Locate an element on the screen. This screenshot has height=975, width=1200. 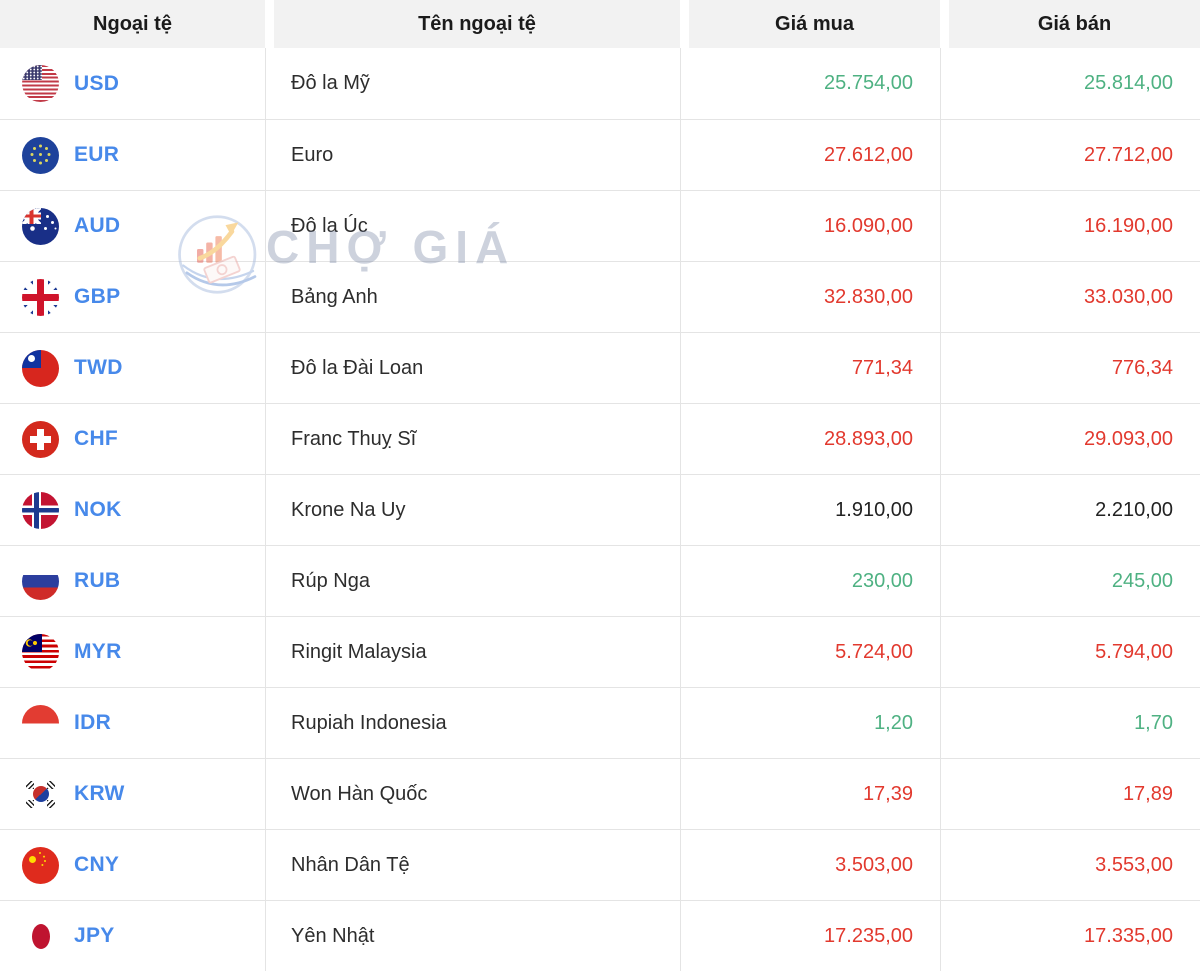
currency-name: Ringit Malaysia is located at coordinates (472, 651).